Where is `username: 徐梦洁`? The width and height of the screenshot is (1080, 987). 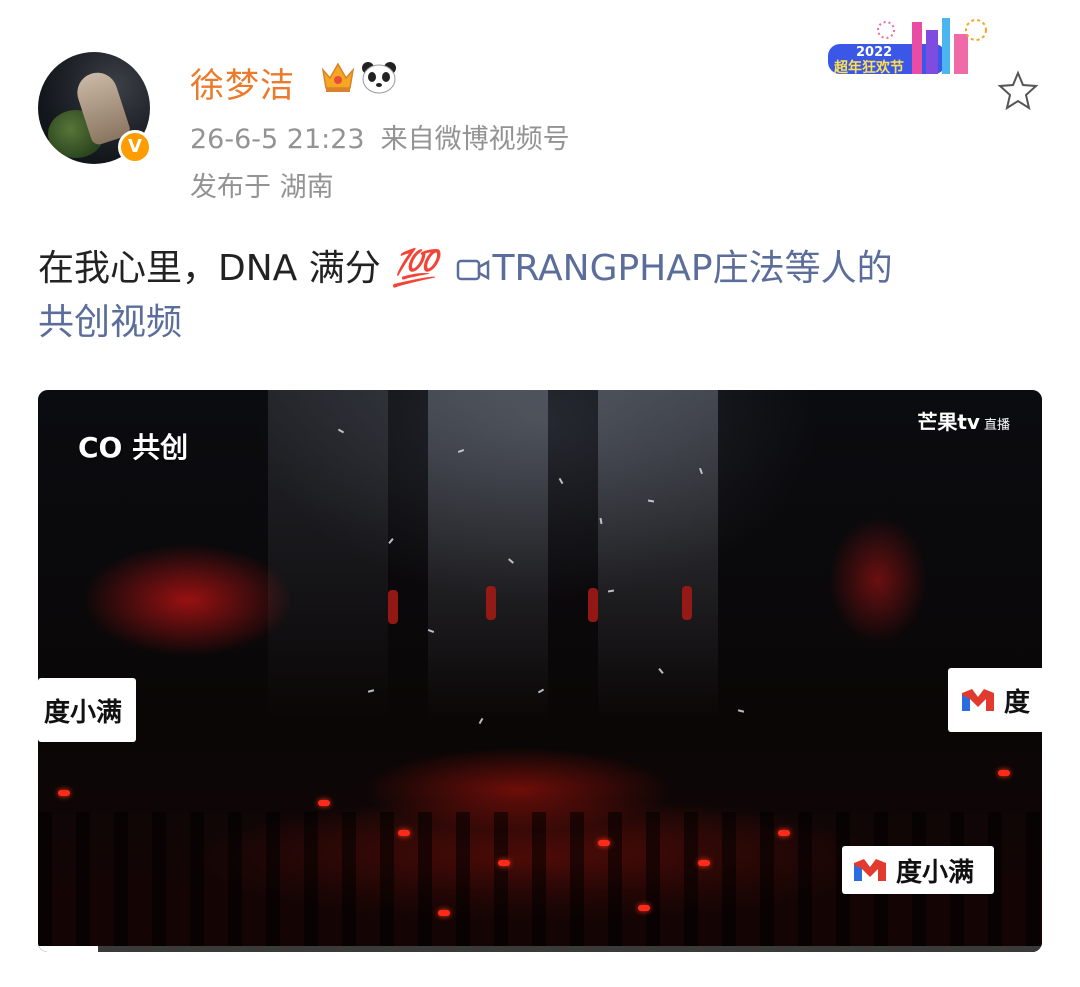 username: 徐梦洁 is located at coordinates (242, 82).